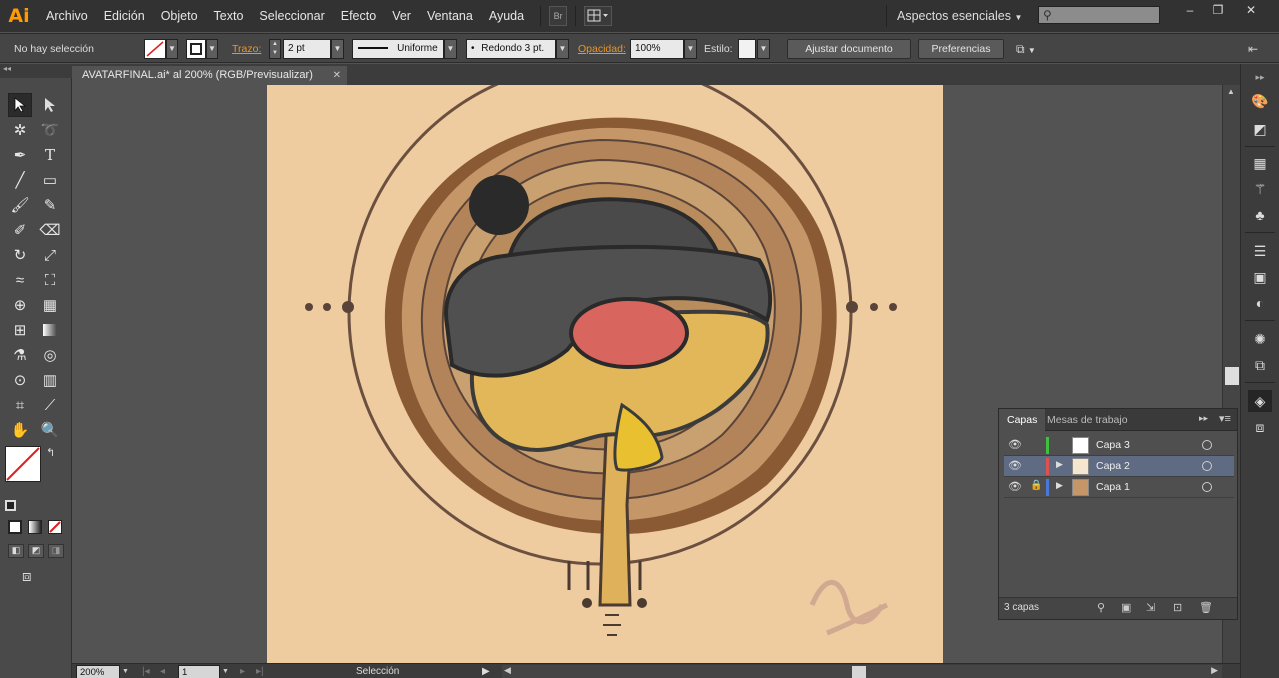  I want to click on arrange-objects-button: ⧉ ▼, so click(1032, 49).